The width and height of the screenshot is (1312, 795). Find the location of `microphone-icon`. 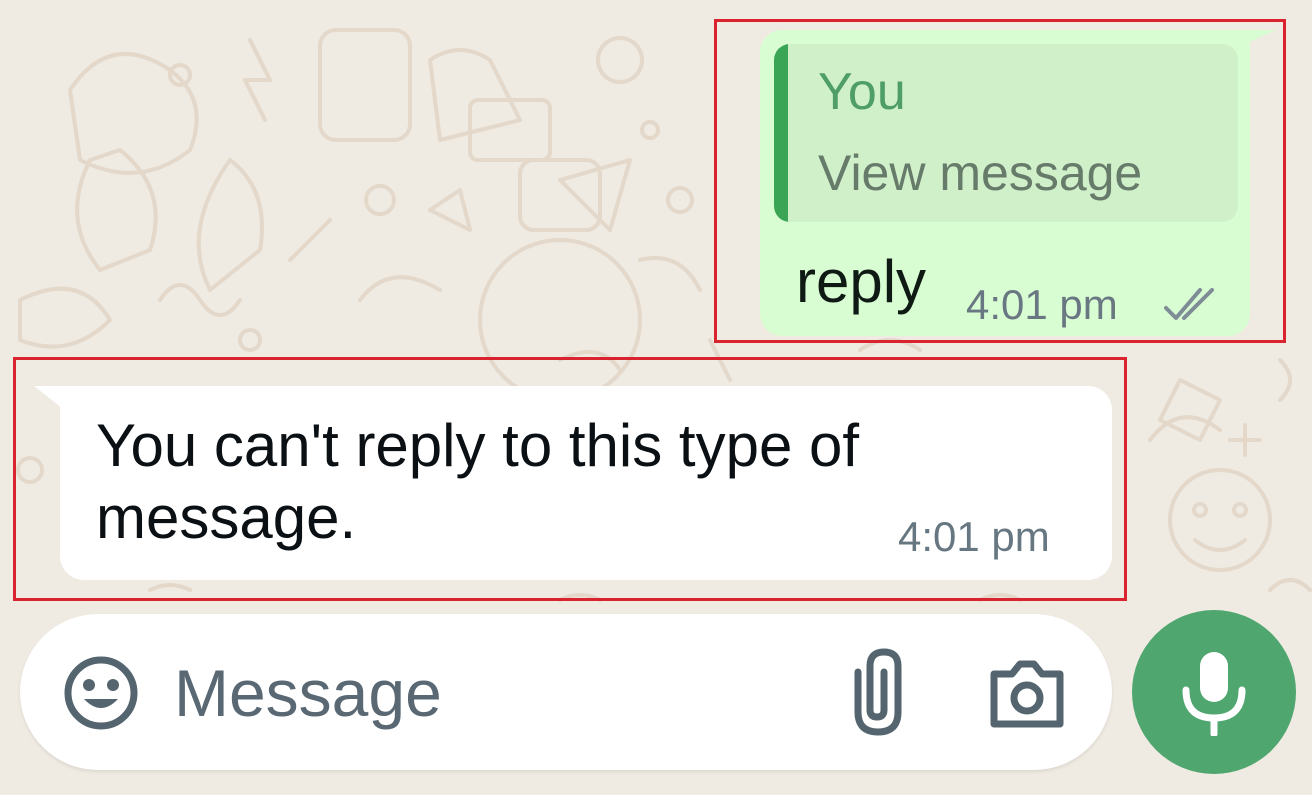

microphone-icon is located at coordinates (1214, 694).